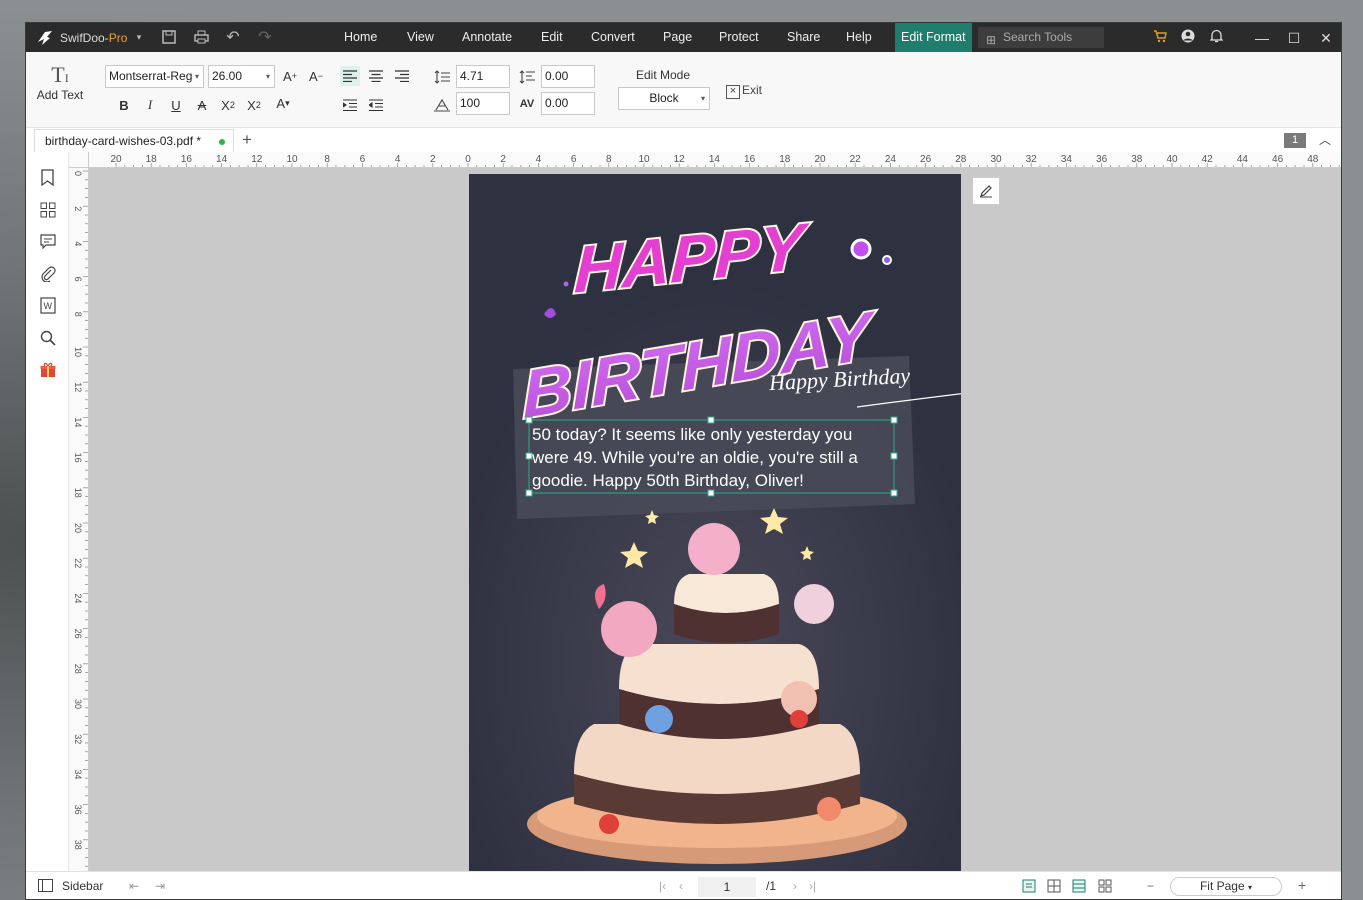 The image size is (1363, 900). What do you see at coordinates (1326, 38) in the screenshot?
I see `close-icon: ✕` at bounding box center [1326, 38].